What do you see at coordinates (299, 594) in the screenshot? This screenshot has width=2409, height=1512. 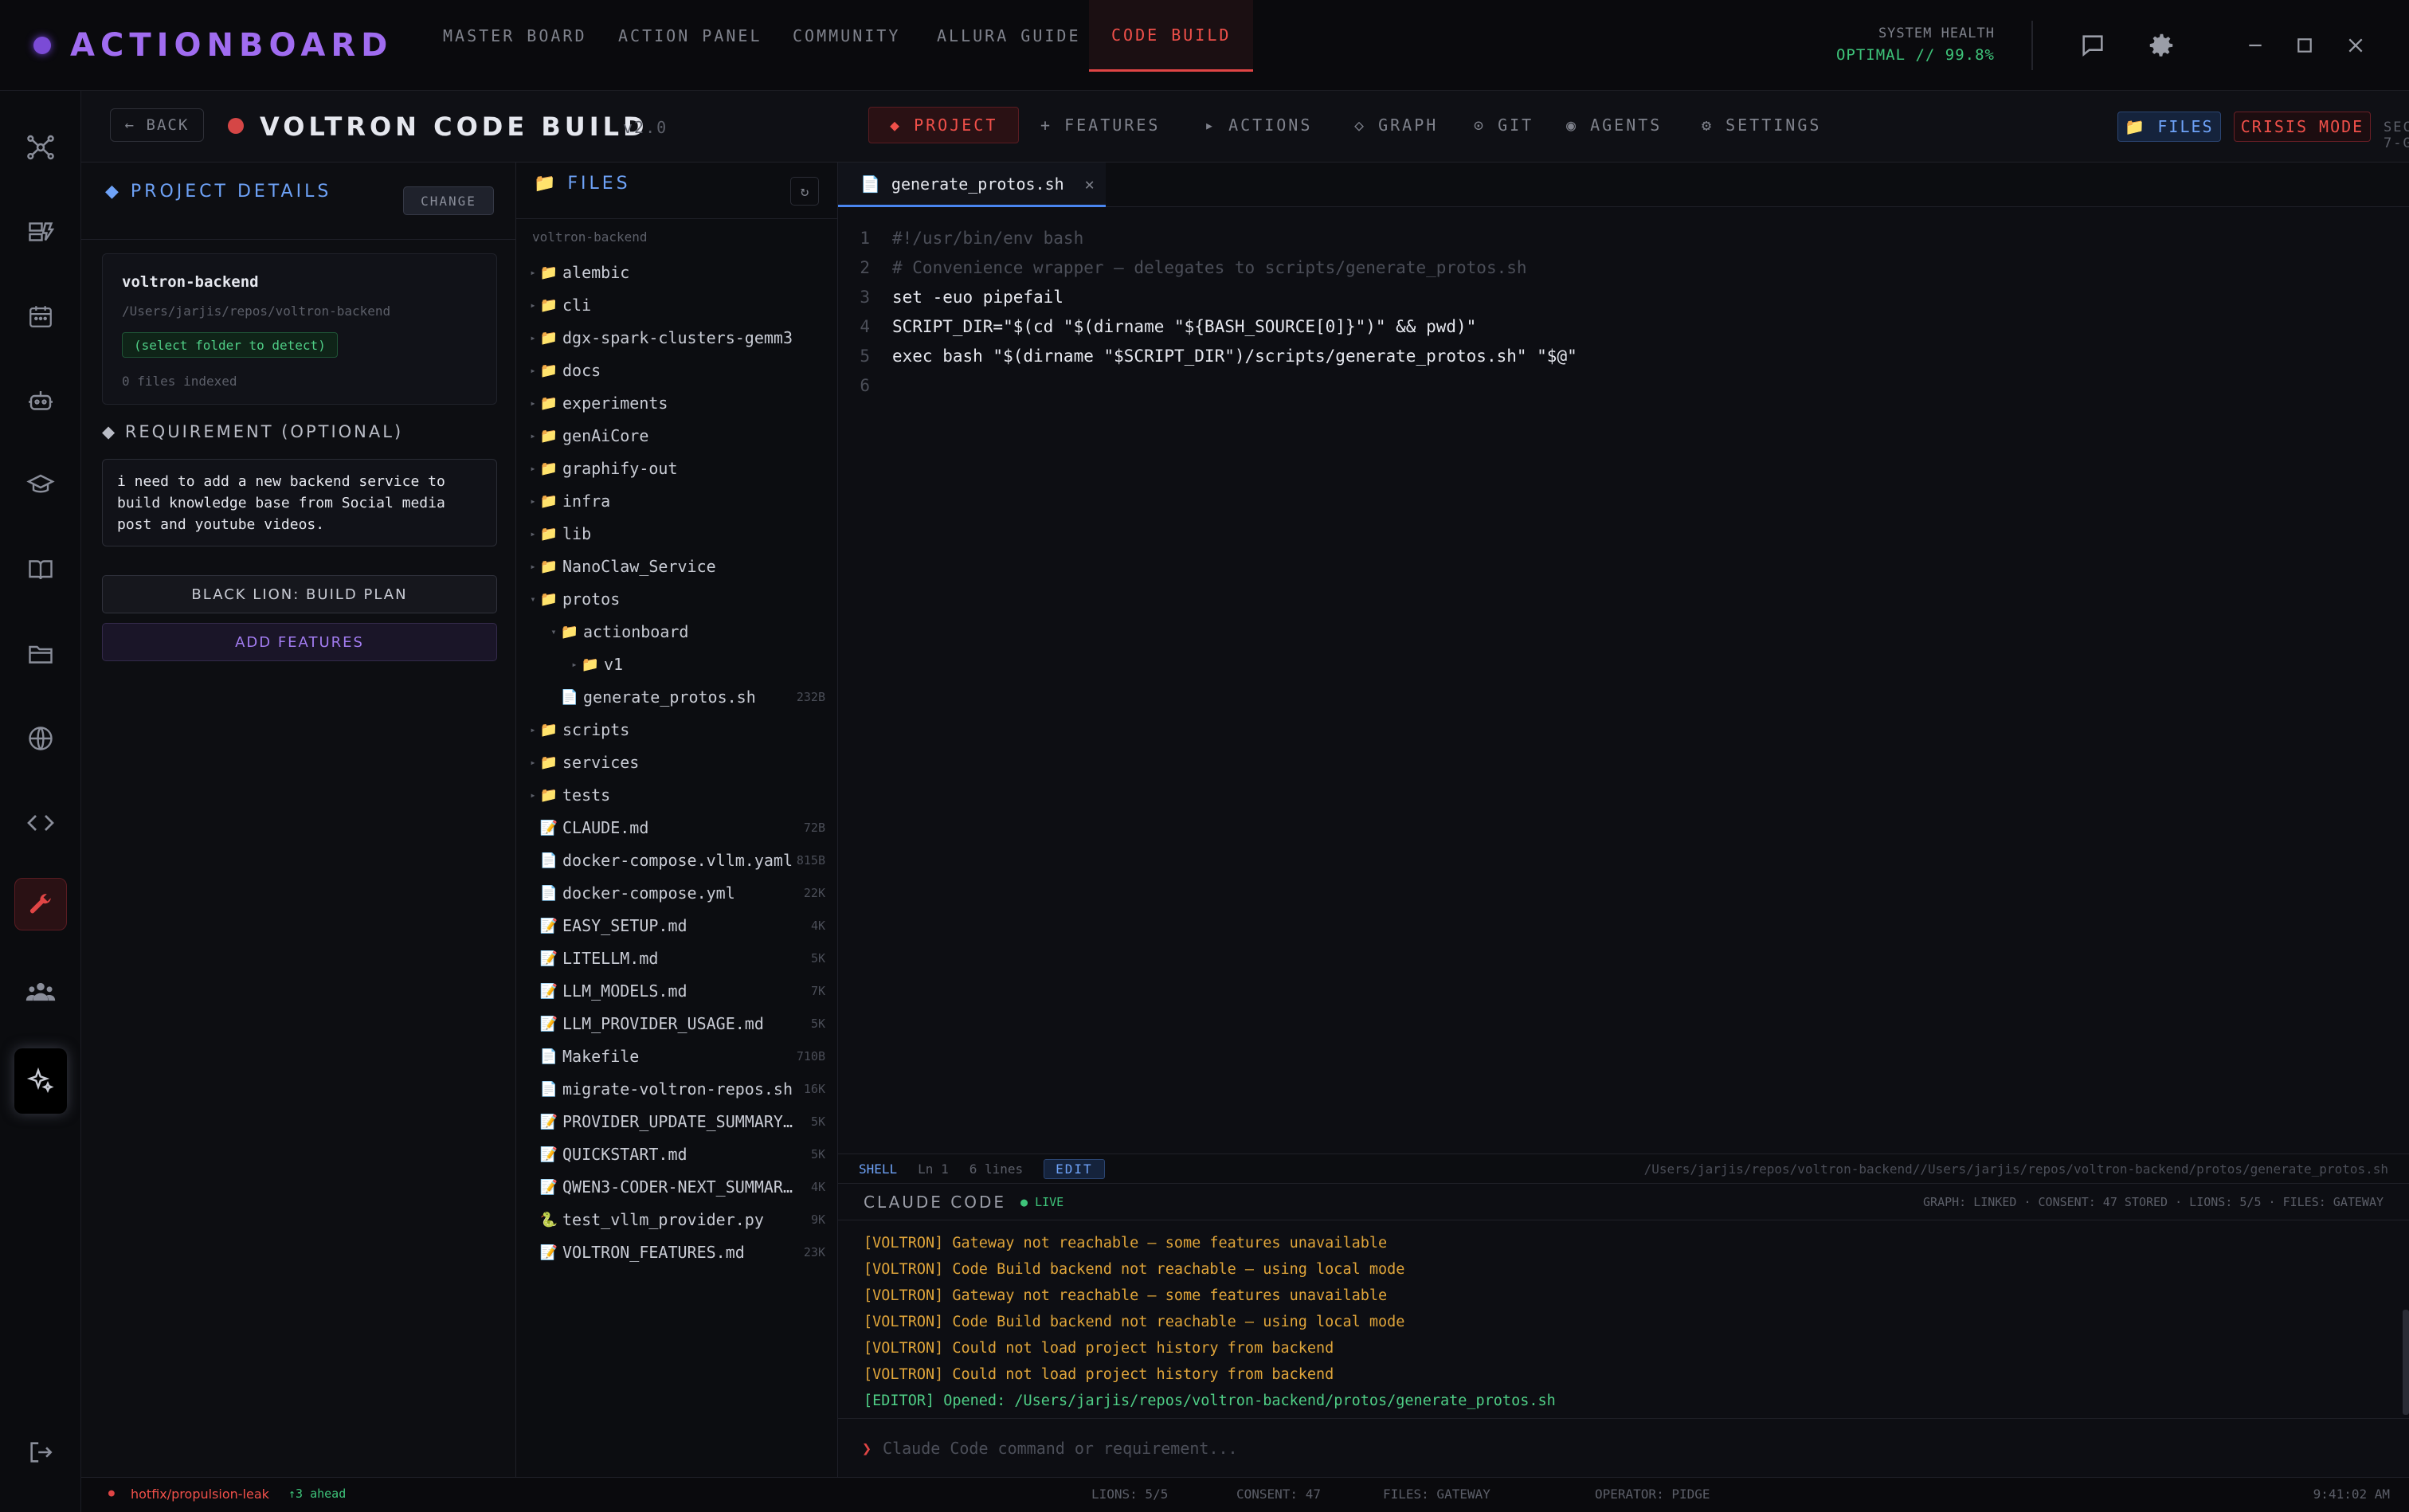 I see `build-plan-button: BLACK LION: BUILD PLAN` at bounding box center [299, 594].